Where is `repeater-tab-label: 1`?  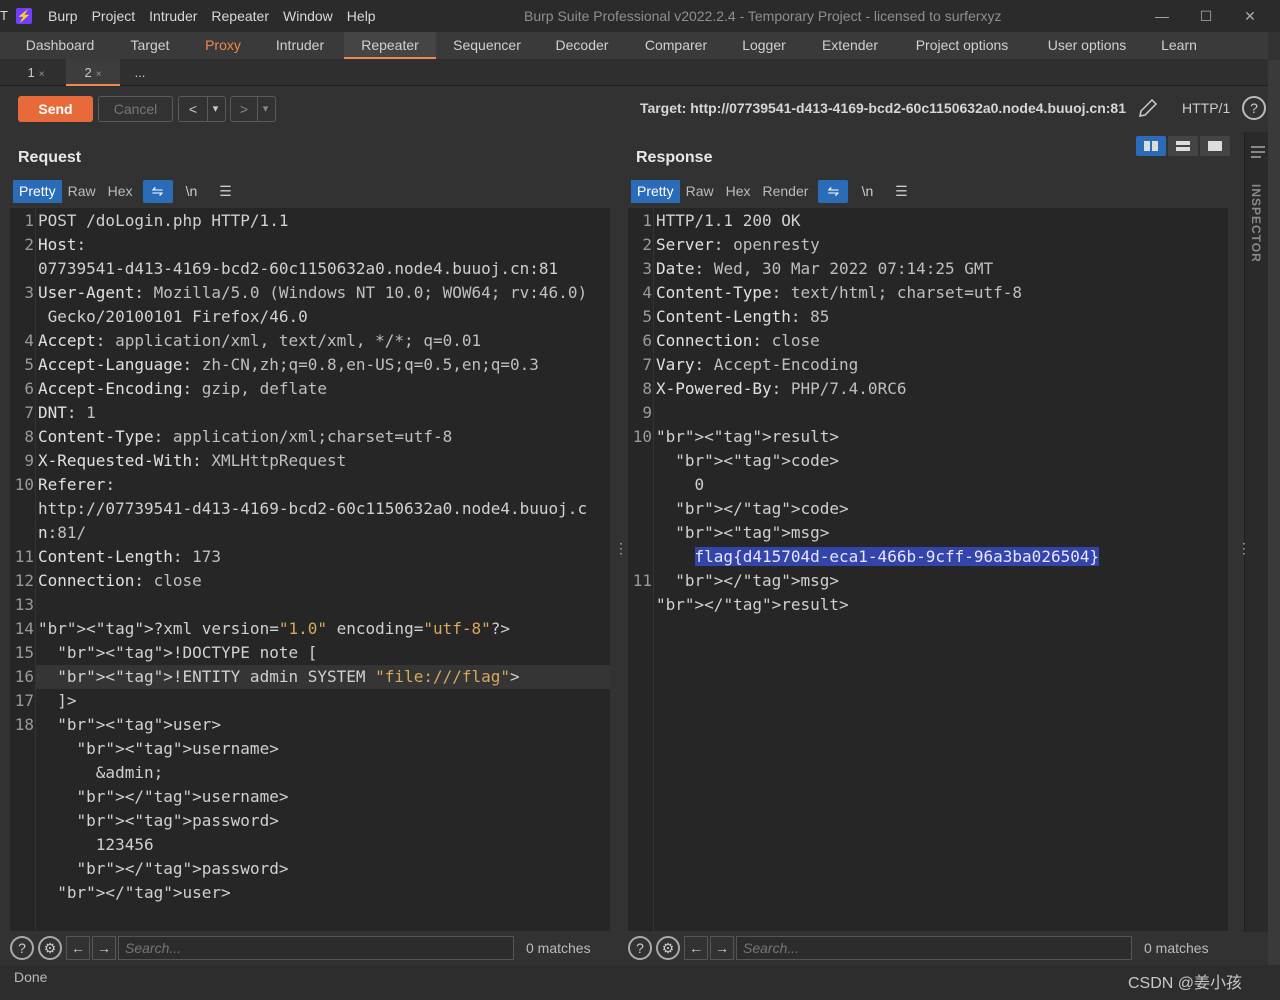
repeater-tab-label: 1 is located at coordinates (31, 72).